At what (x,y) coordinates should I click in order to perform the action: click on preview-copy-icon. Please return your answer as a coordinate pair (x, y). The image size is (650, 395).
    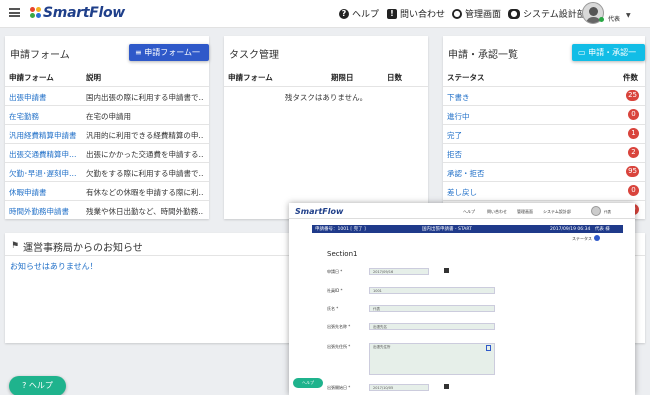
    Looking at the image, I should click on (488, 348).